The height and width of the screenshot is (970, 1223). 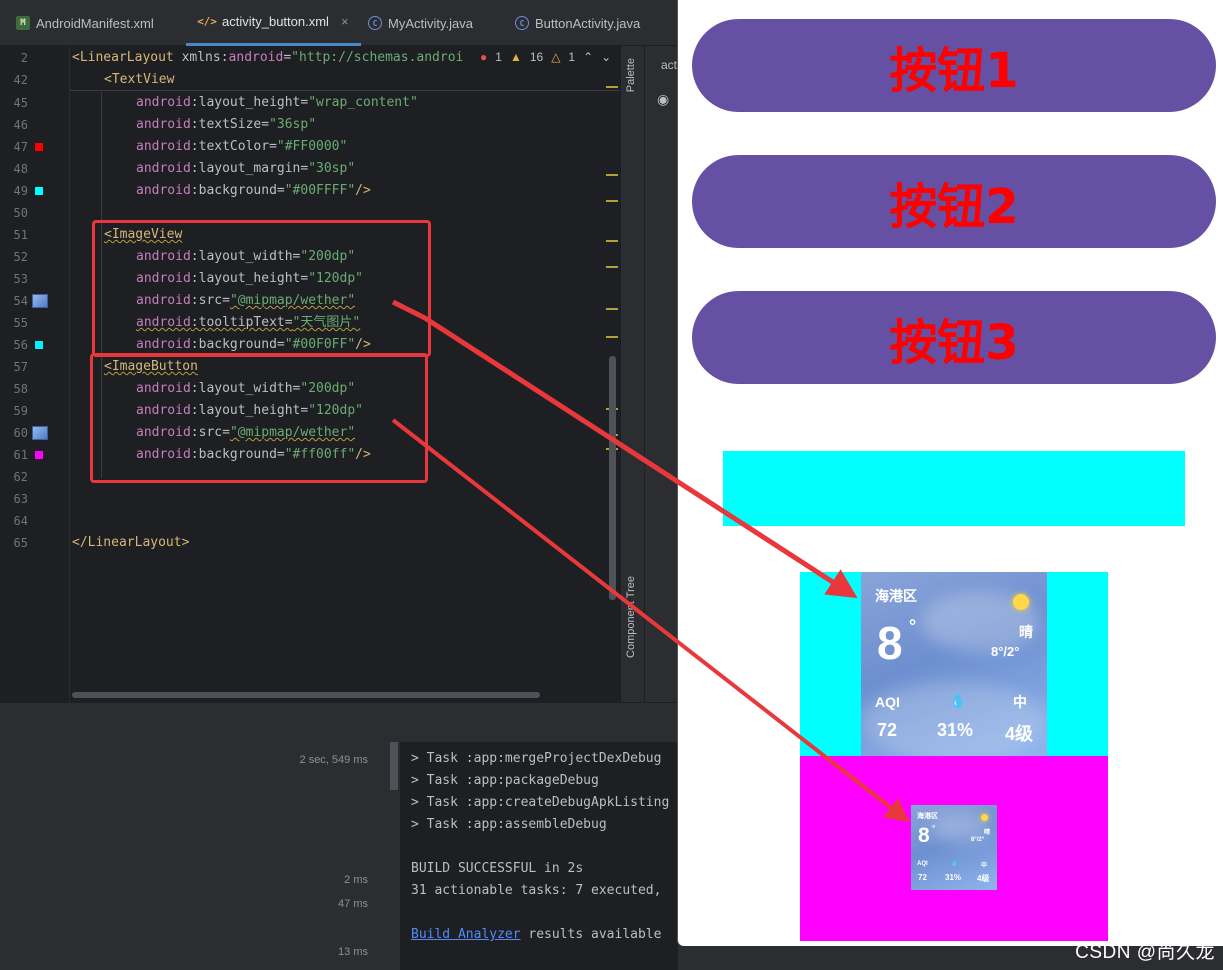 What do you see at coordinates (624, 449) in the screenshot?
I see `arrow-to-imageview` at bounding box center [624, 449].